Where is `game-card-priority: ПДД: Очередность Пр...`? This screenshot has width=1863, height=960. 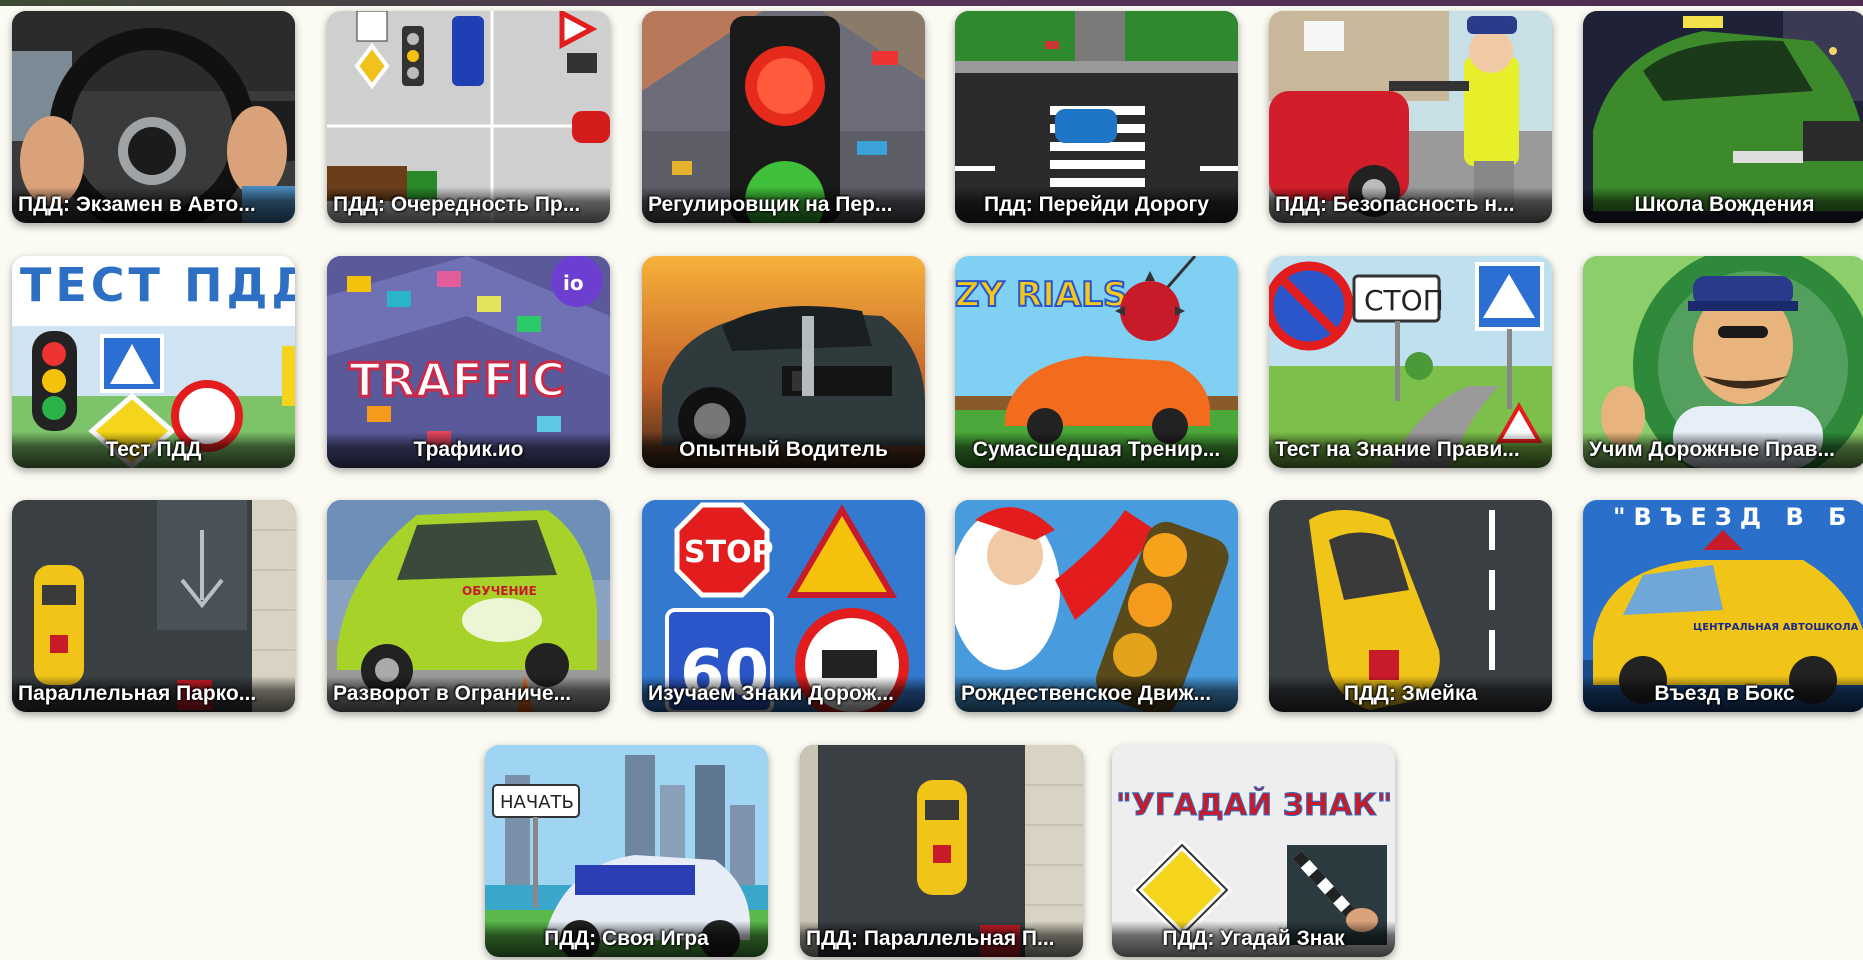
game-card-priority: ПДД: Очередность Пр... is located at coordinates (468, 117).